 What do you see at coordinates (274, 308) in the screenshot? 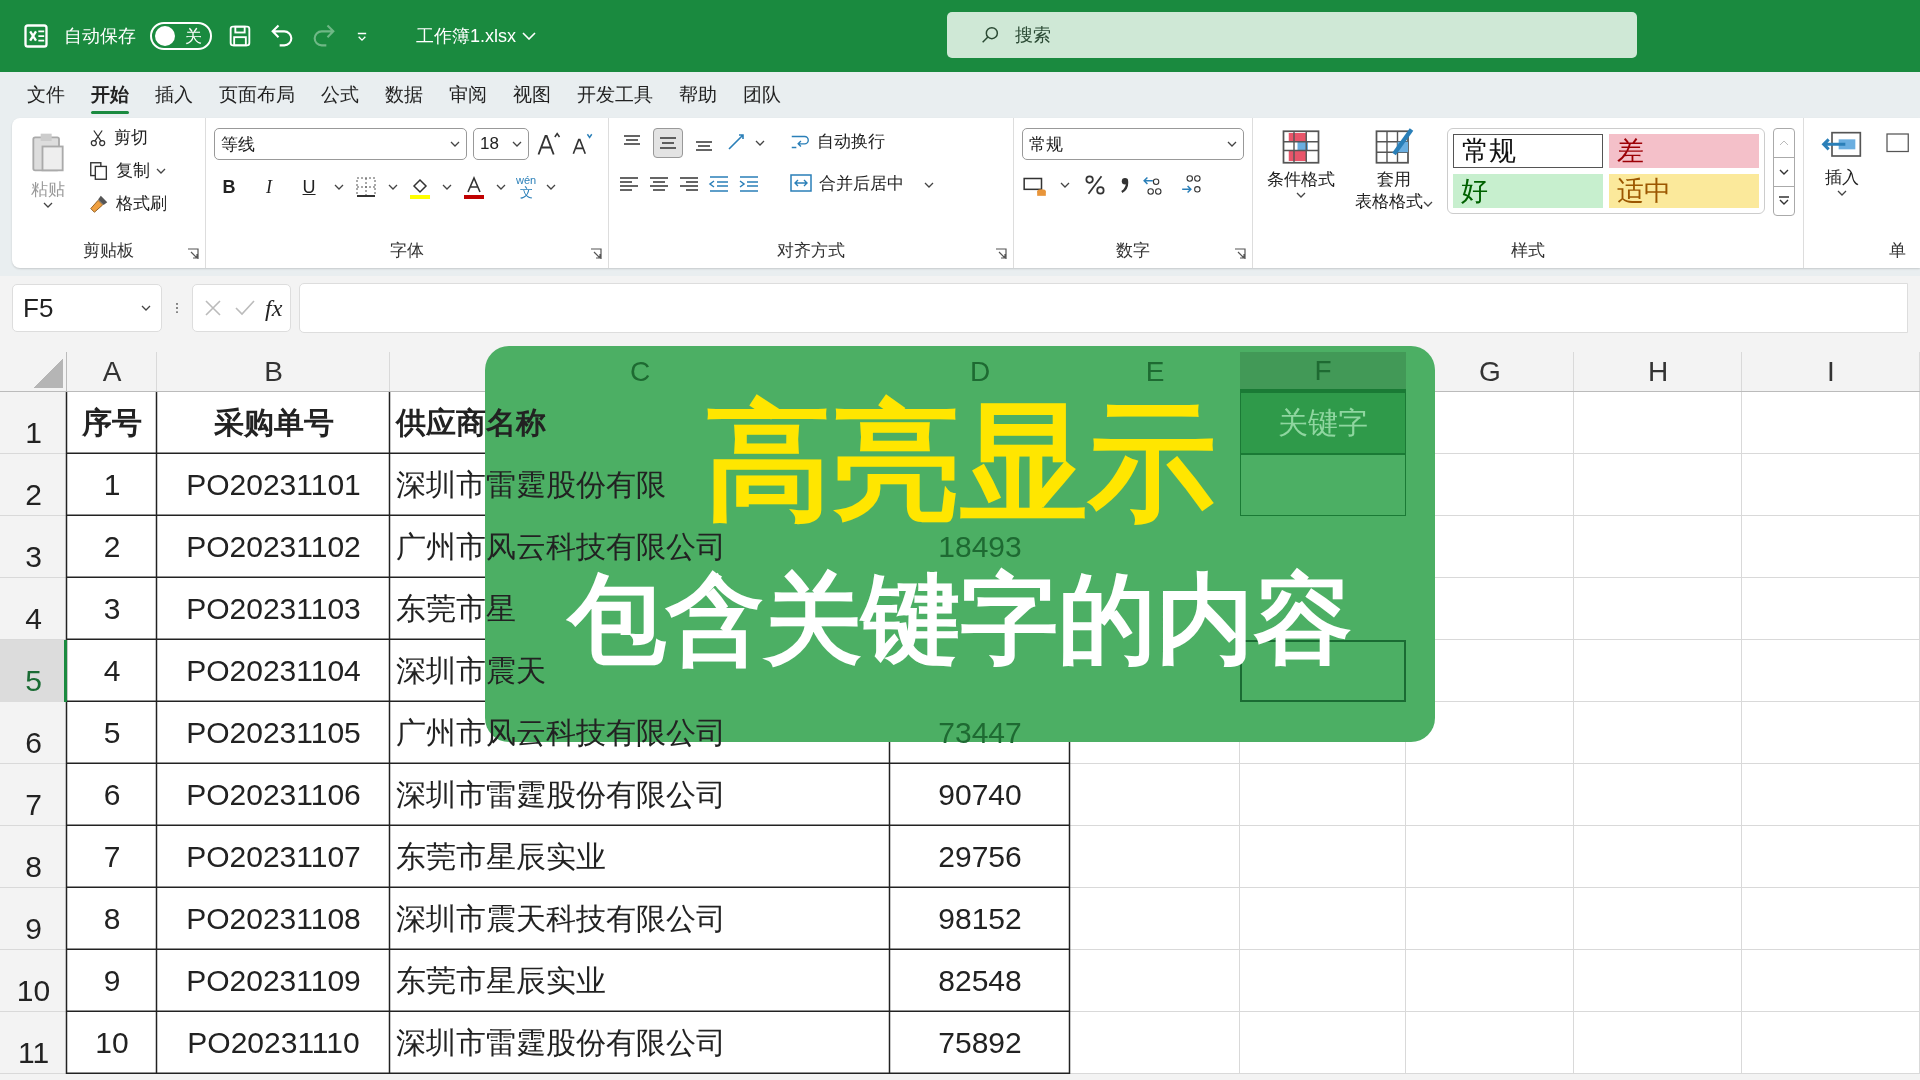
I see `insert-function-button: fx` at bounding box center [274, 308].